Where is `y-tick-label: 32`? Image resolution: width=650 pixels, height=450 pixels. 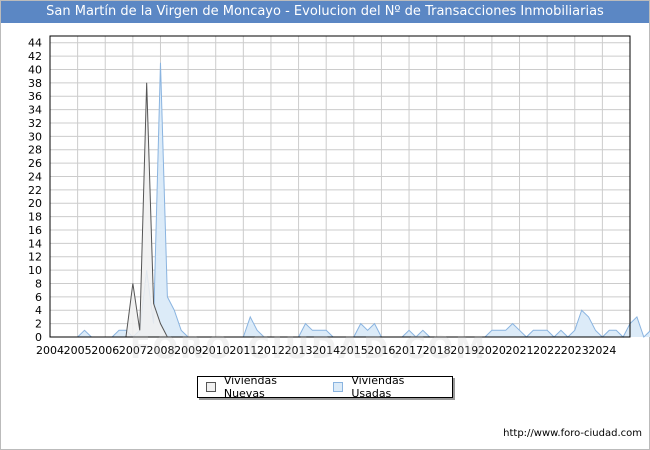
y-tick-label: 32 is located at coordinates (35, 123).